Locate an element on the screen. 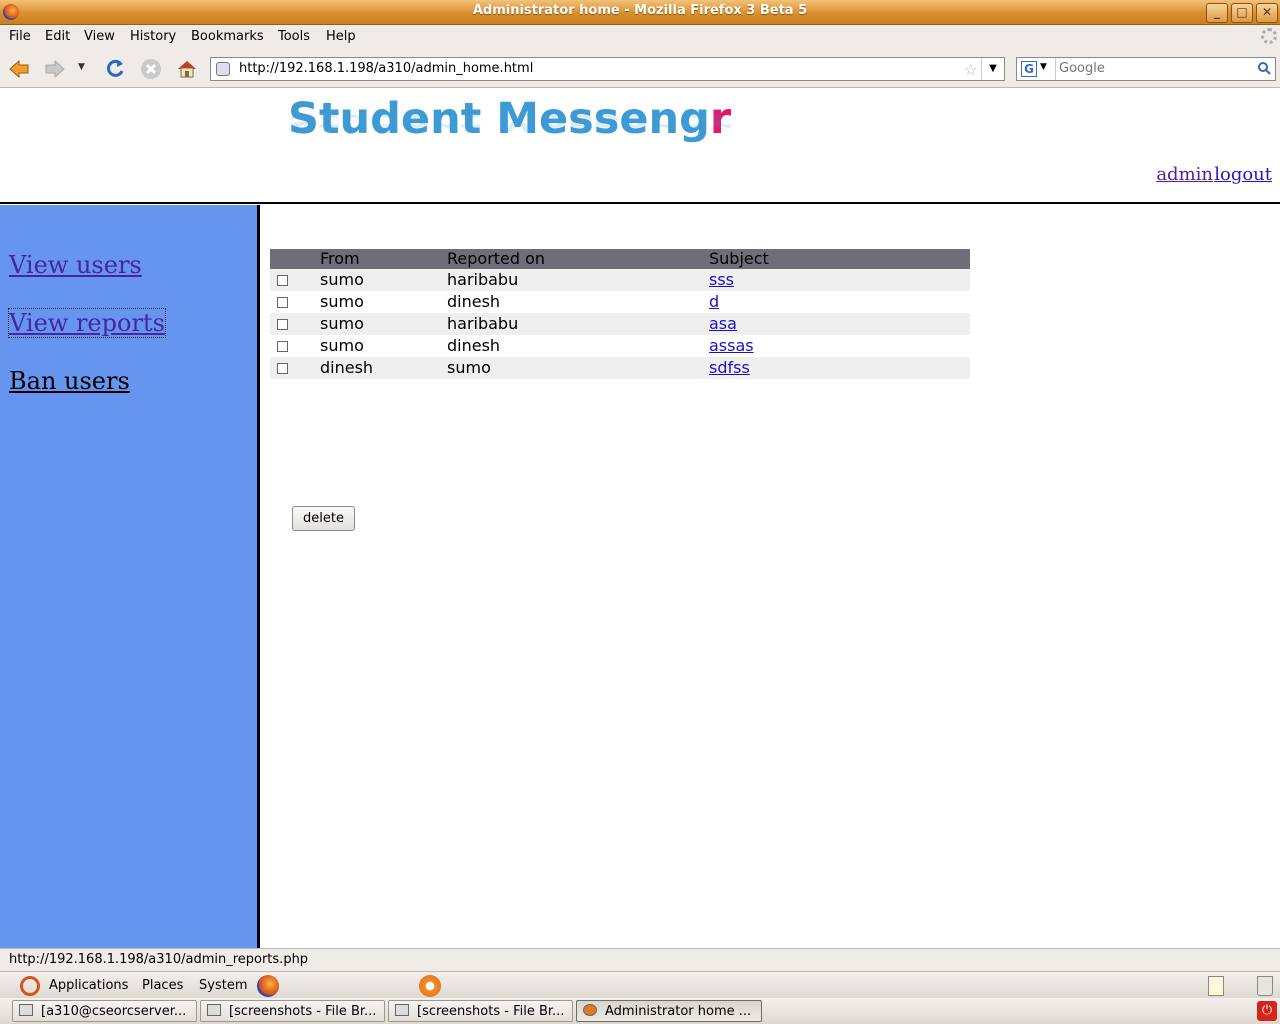 The height and width of the screenshot is (1024, 1280). stop-icon is located at coordinates (151, 69).